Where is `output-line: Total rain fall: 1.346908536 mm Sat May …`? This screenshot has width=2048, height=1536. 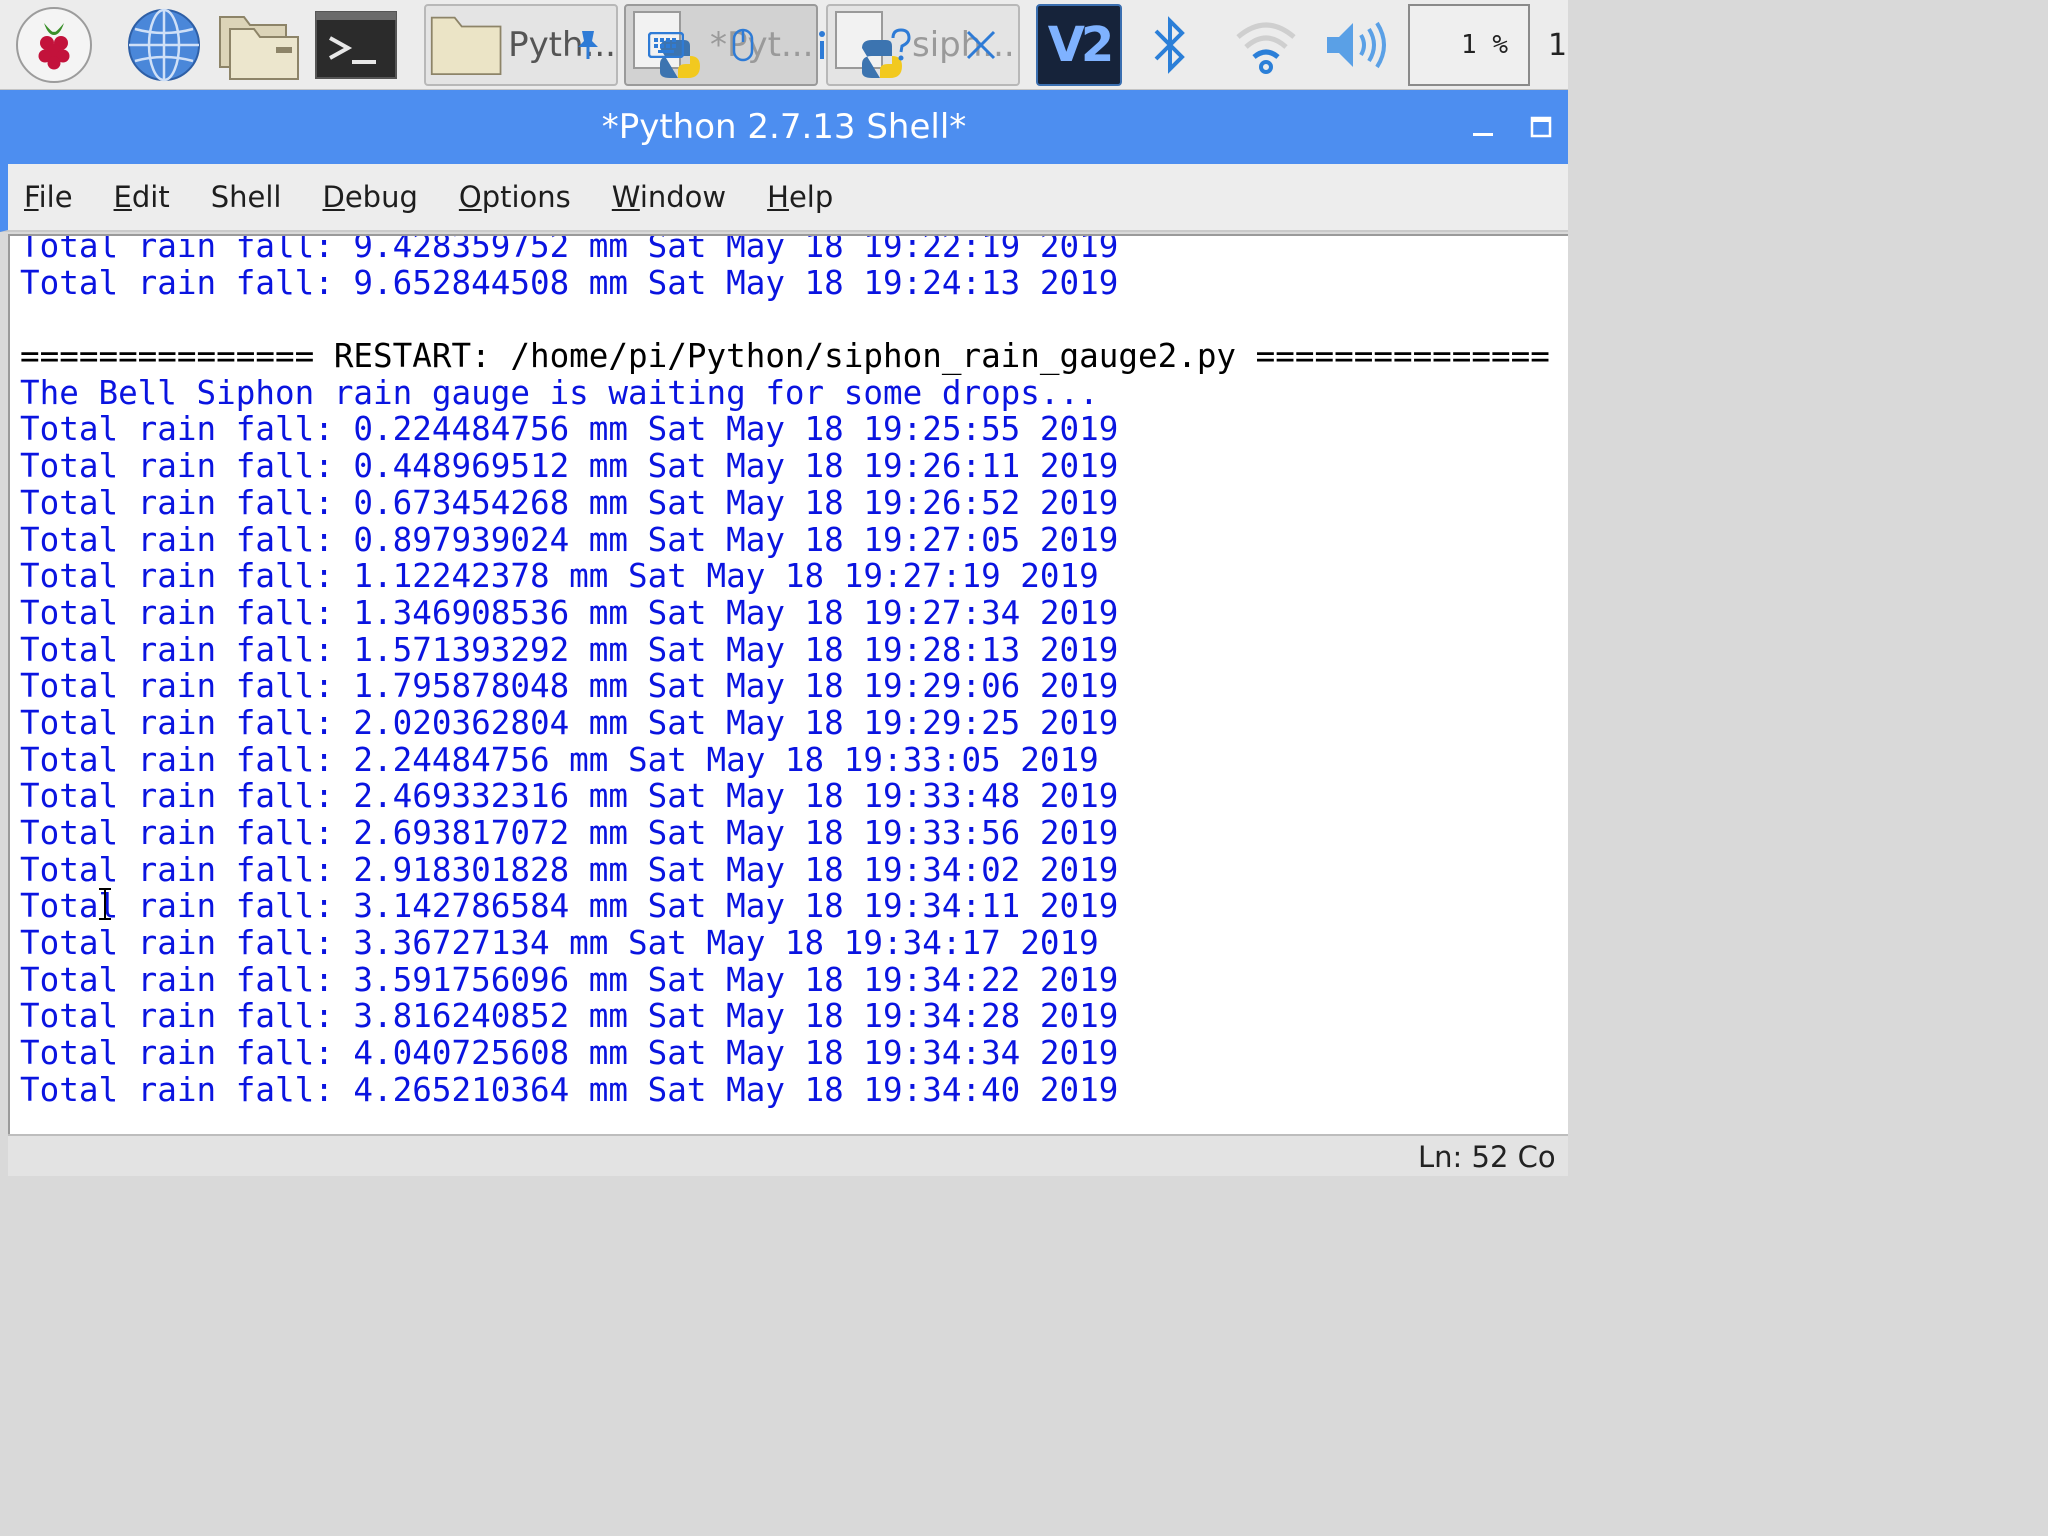 output-line: Total rain fall: 1.346908536 mm Sat May … is located at coordinates (569, 612).